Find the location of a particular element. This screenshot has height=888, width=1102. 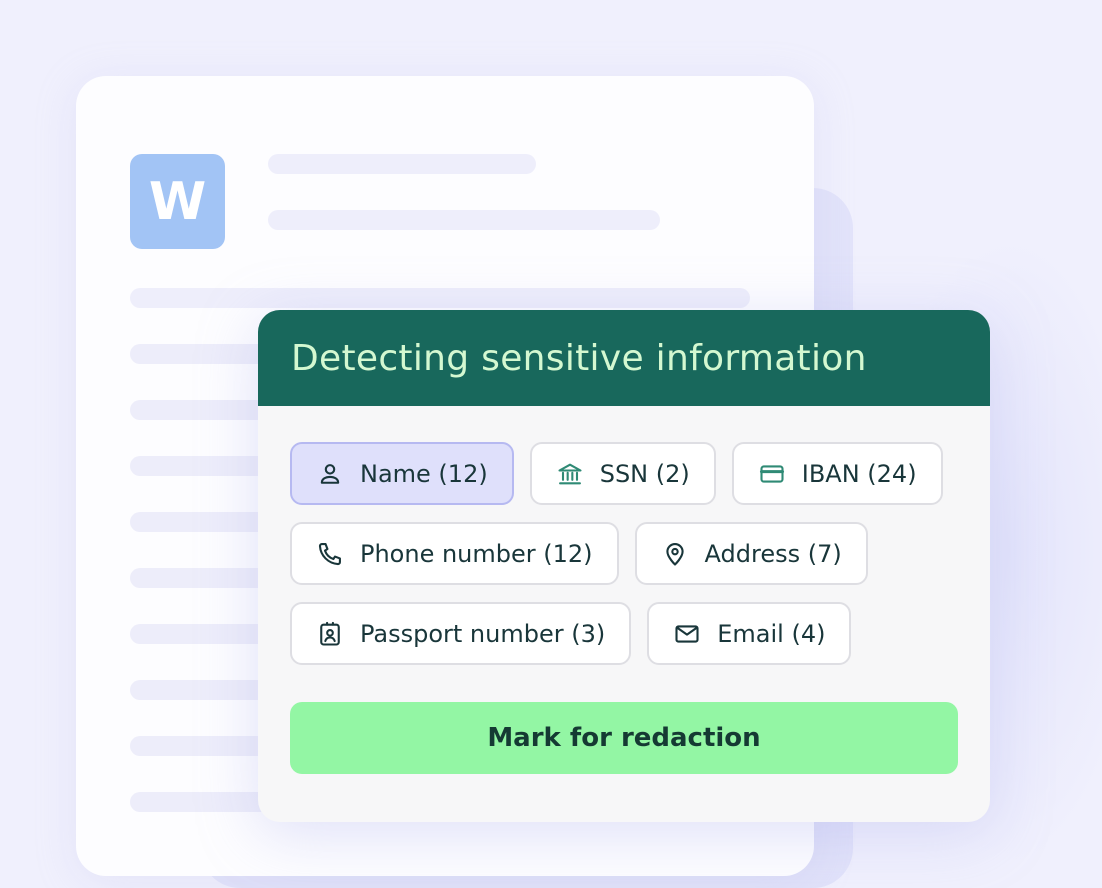

panel-header: Detecting sensitive information is located at coordinates (624, 358).